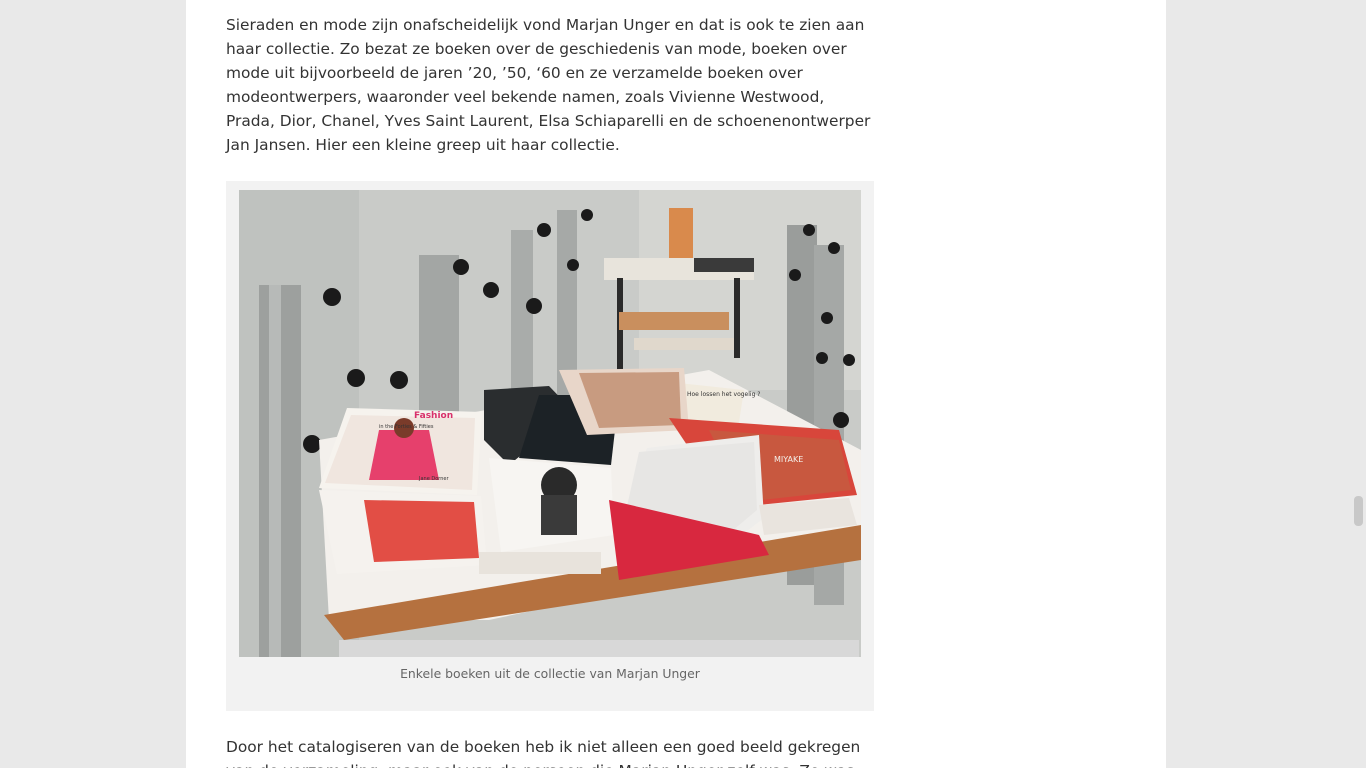 The image size is (1366, 768). Describe the element at coordinates (406, 427) in the screenshot. I see `pink-book-subtitle: in the Forties & Fifties` at that location.